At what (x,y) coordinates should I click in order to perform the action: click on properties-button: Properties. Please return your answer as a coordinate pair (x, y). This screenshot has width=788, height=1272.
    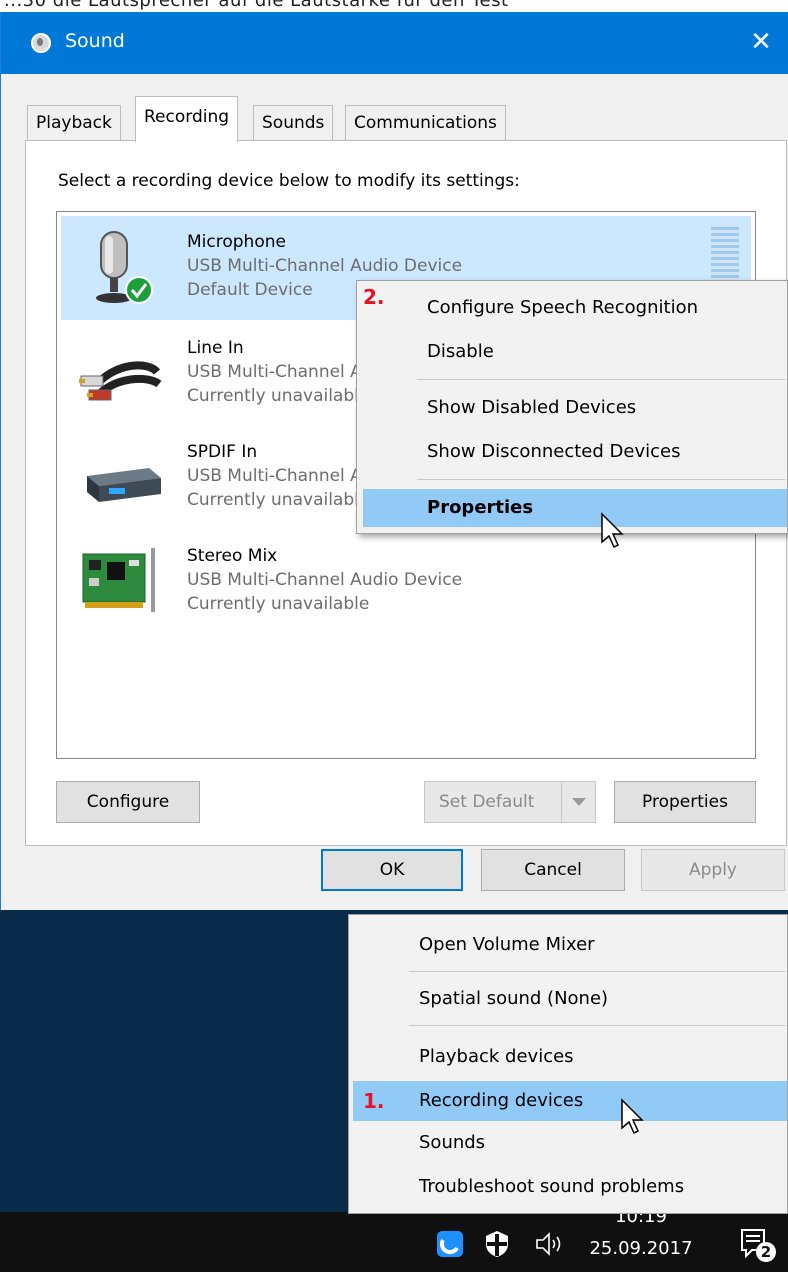
    Looking at the image, I should click on (685, 802).